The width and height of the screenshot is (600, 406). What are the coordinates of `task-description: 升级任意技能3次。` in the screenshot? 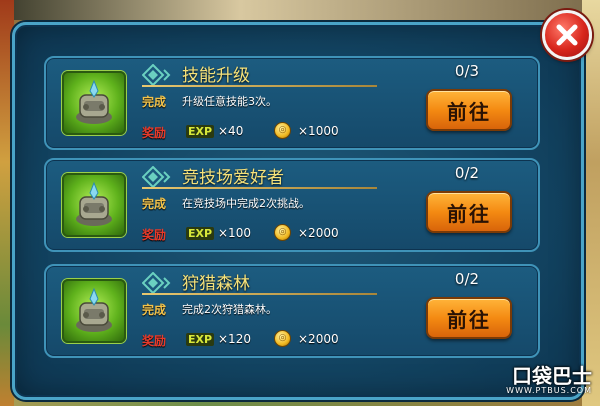 It's located at (229, 101).